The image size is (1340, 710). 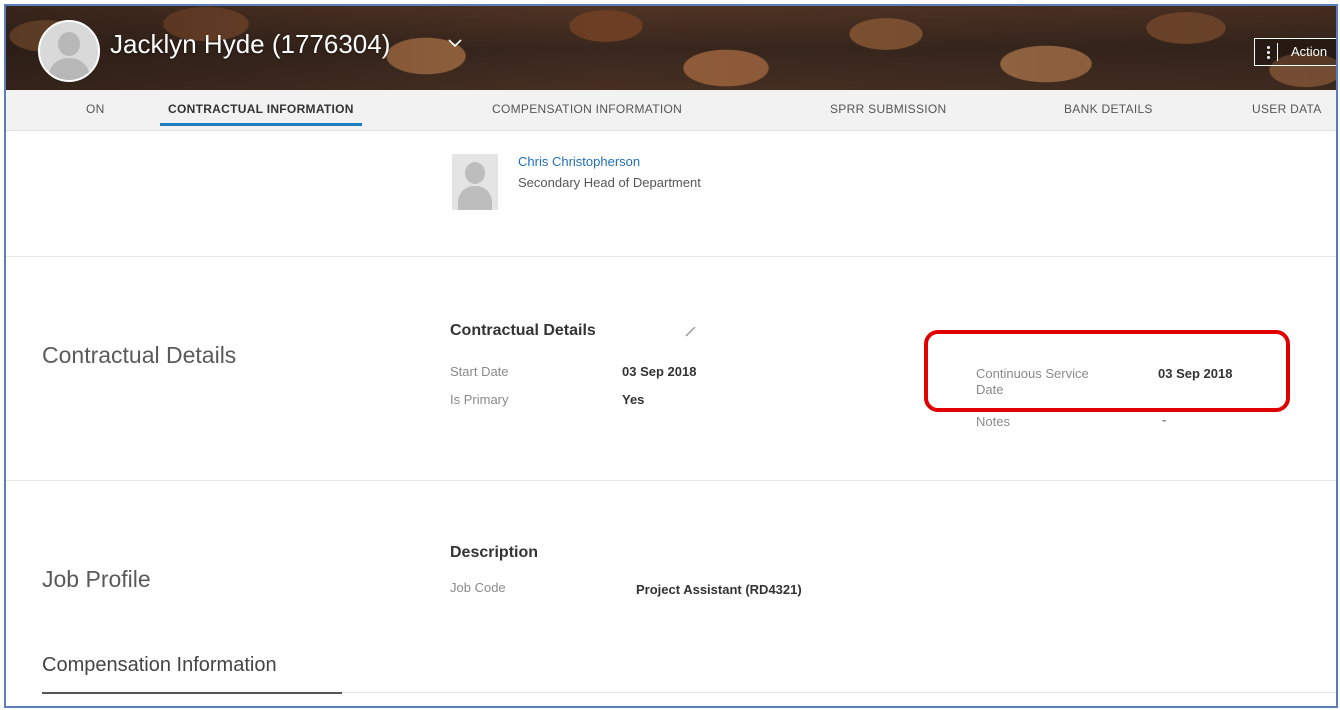 I want to click on card-title-contractual-details: Contractual Details, so click(x=523, y=330).